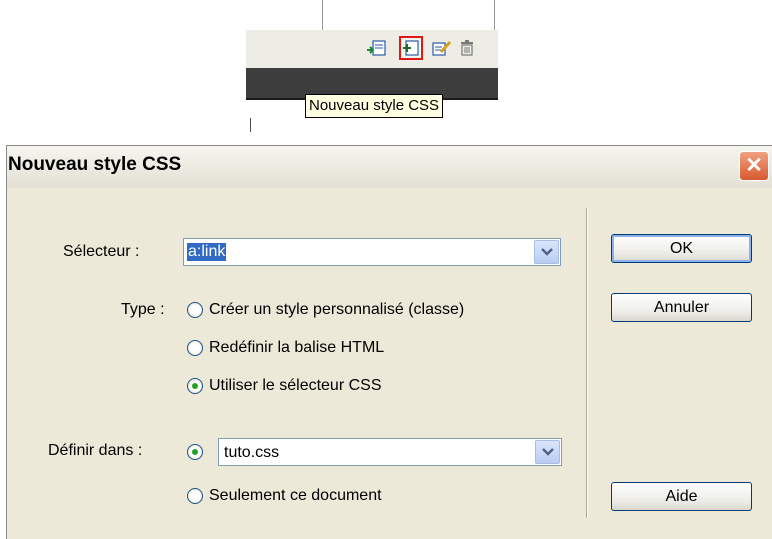 The height and width of the screenshot is (539, 772). I want to click on define-in-document-option: Seulement ce document, so click(284, 496).